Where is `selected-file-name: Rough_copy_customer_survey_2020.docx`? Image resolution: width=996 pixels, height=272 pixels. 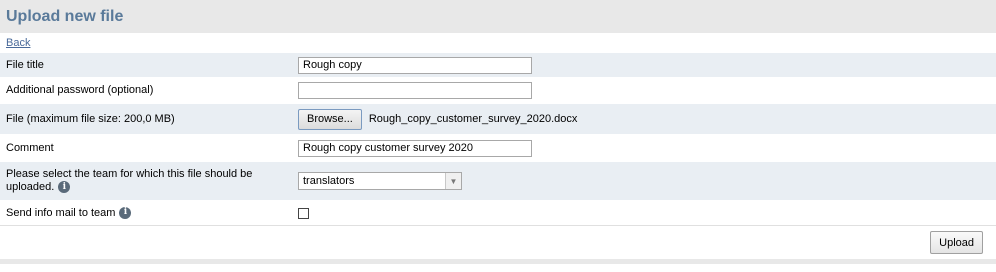 selected-file-name: Rough_copy_customer_survey_2020.docx is located at coordinates (473, 119).